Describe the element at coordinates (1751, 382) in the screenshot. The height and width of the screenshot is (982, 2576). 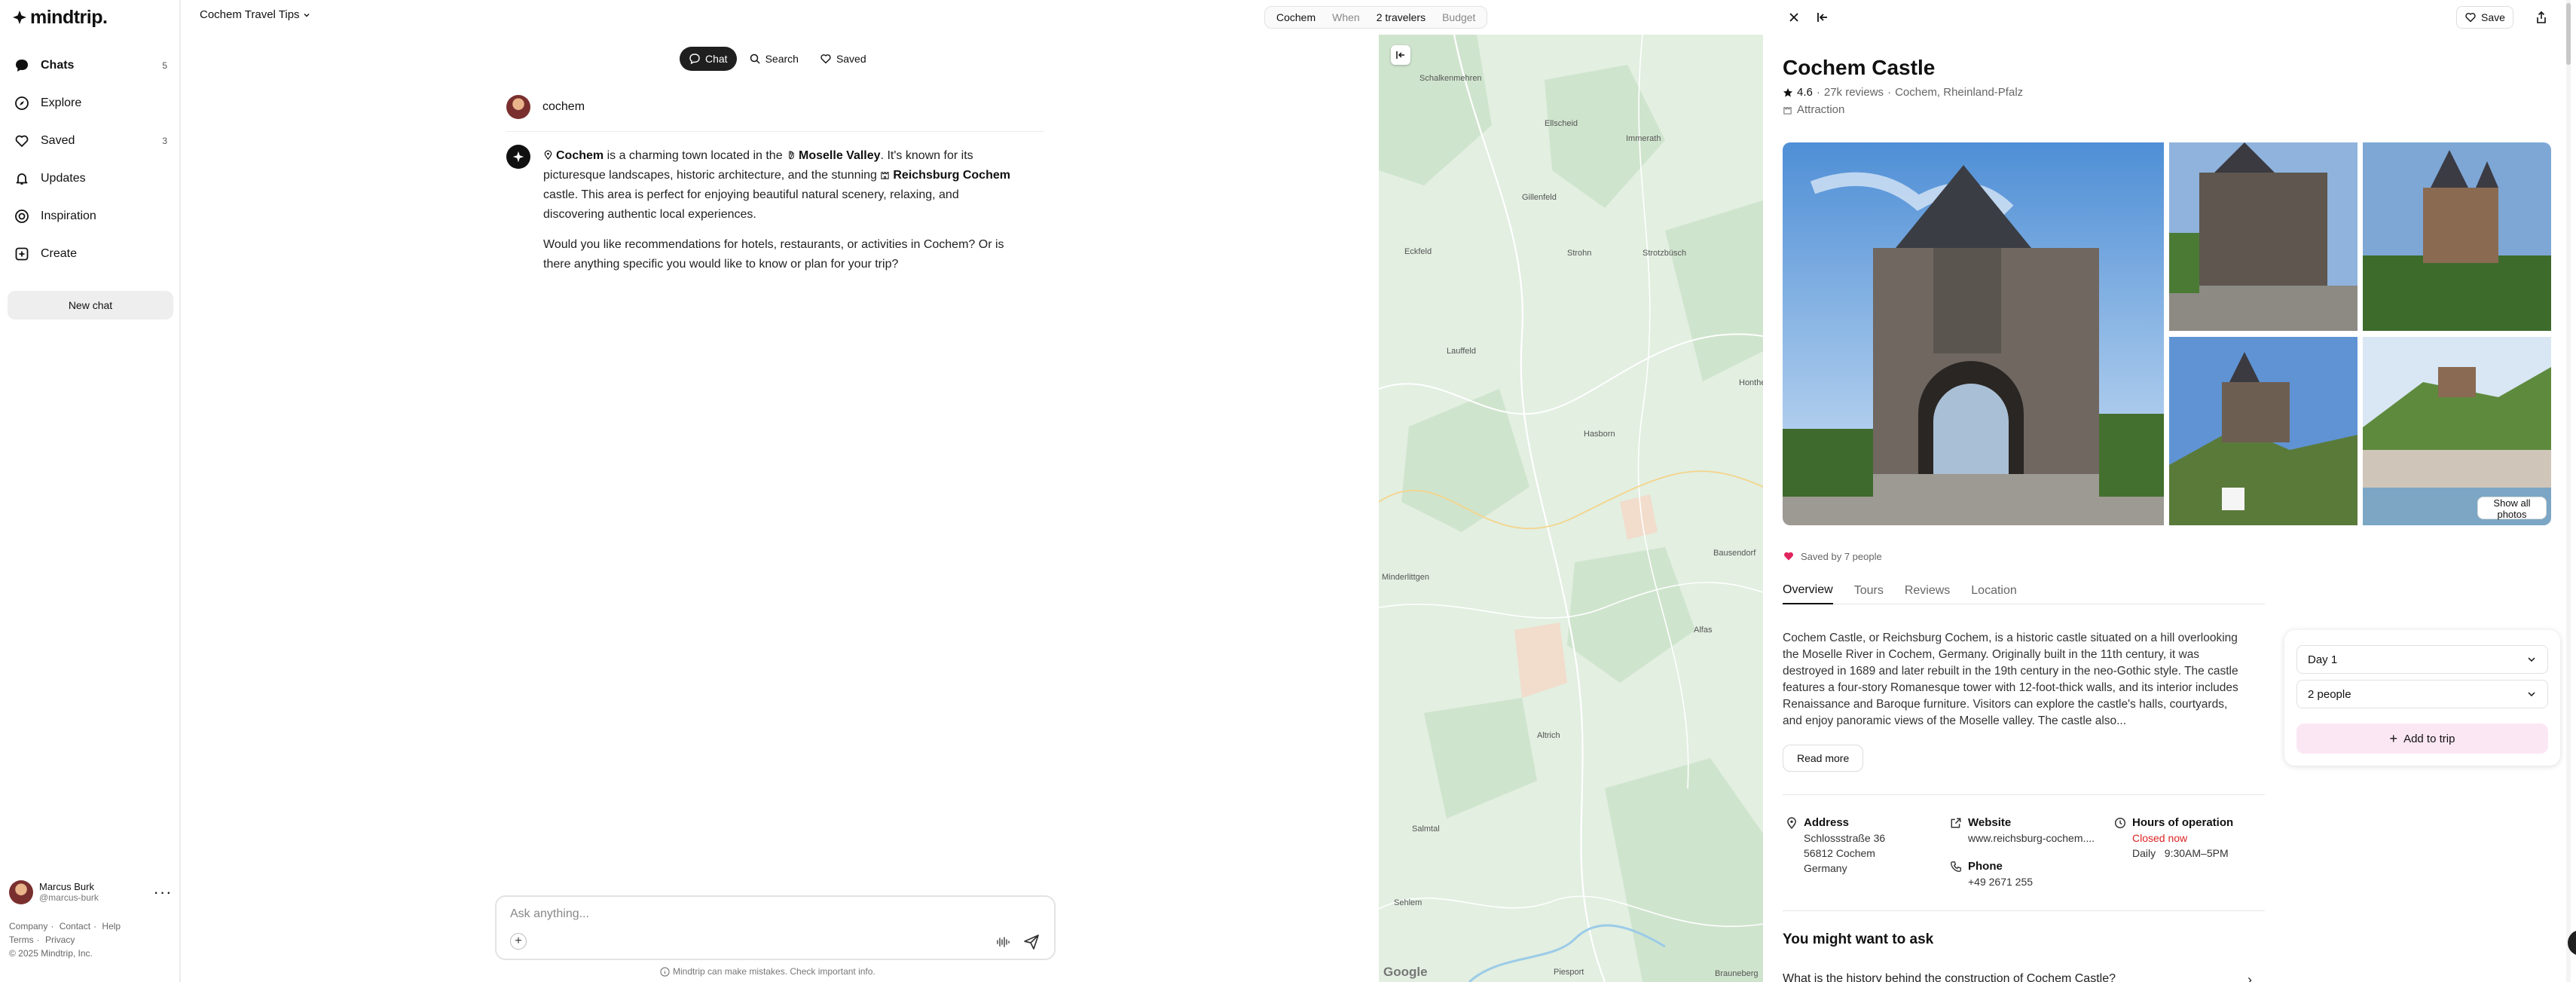
I see `map-label: Hontheim` at that location.